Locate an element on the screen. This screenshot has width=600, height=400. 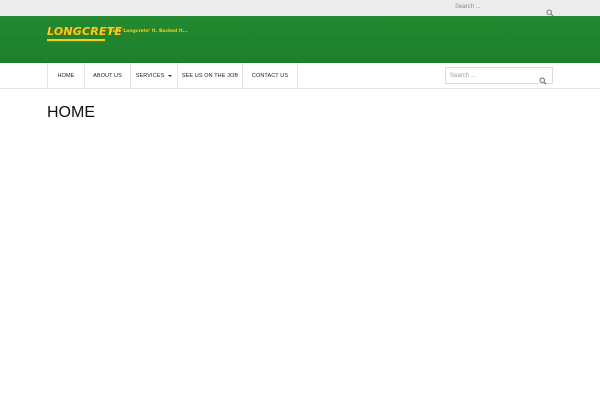
nav-item-home: HOME is located at coordinates (66, 75).